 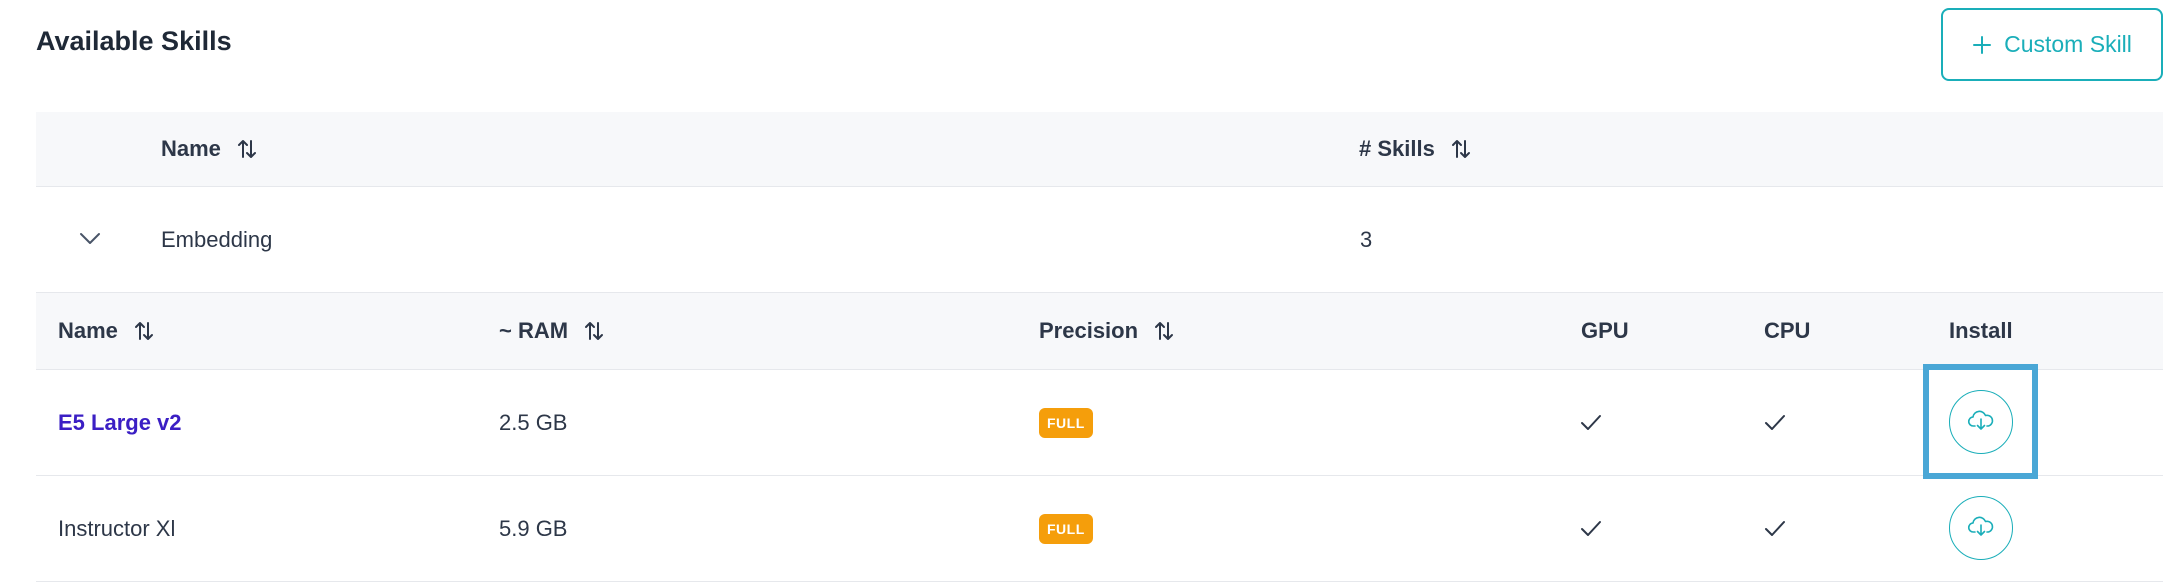 What do you see at coordinates (533, 528) in the screenshot?
I see `skill-ram: 5.9 GB` at bounding box center [533, 528].